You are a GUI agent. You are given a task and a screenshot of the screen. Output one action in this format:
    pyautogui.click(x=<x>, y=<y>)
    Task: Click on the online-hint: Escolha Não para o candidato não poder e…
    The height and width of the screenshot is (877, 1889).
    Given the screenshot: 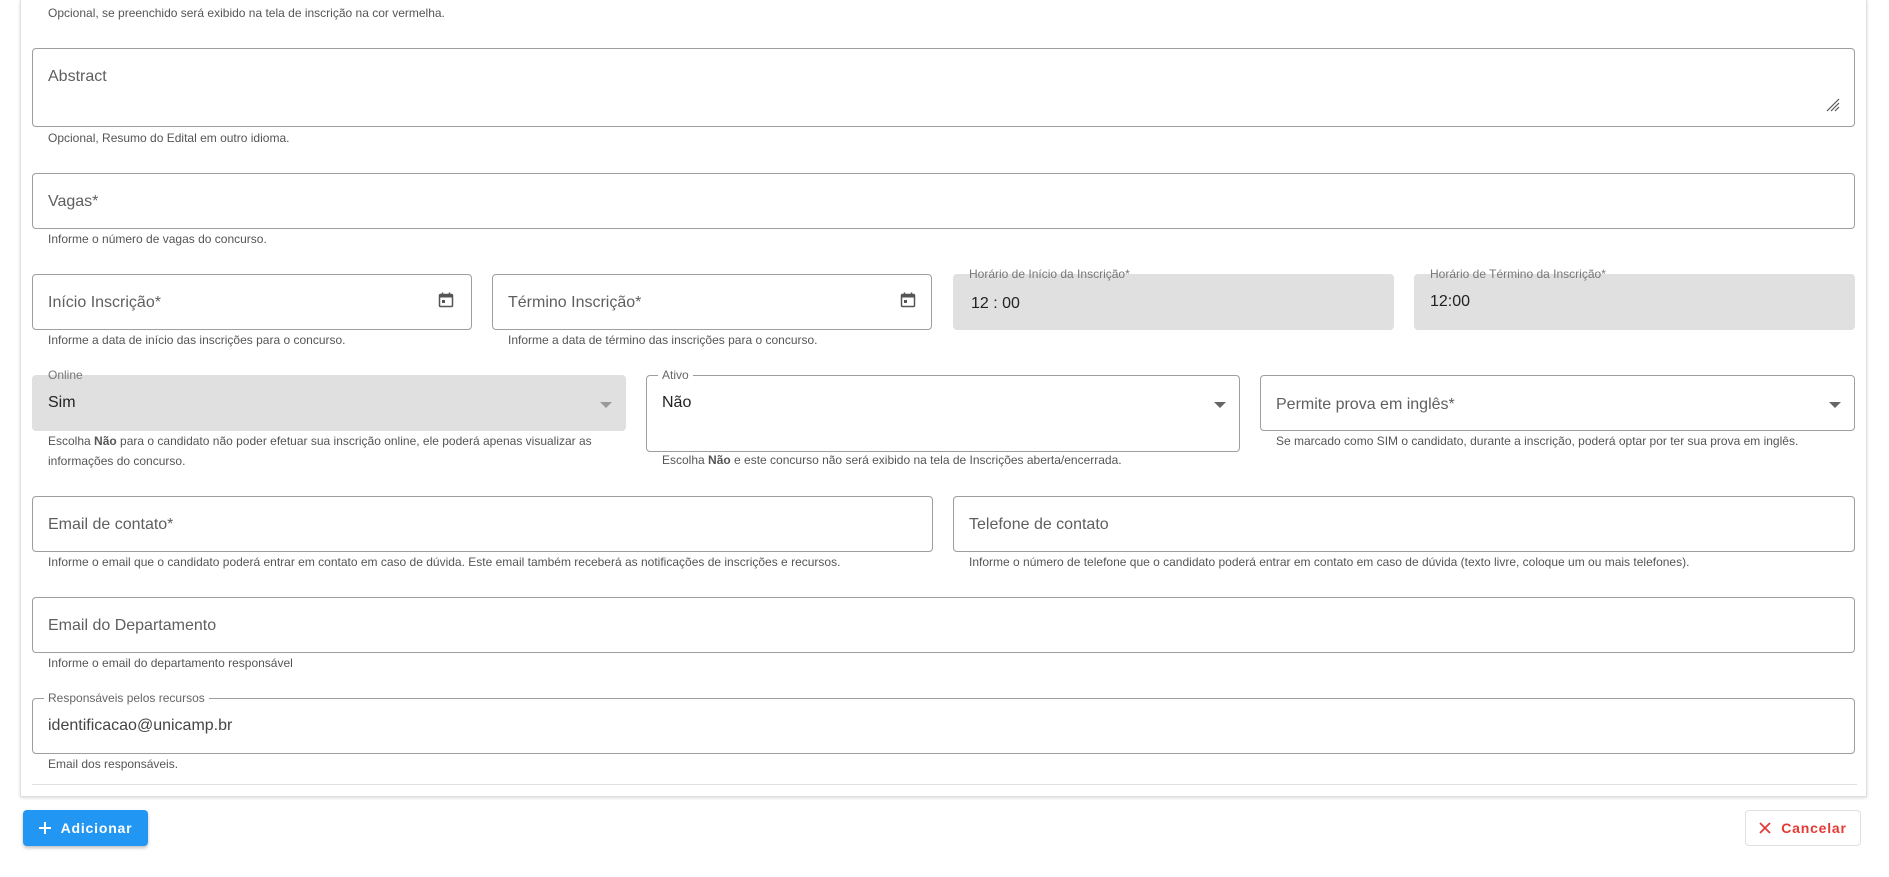 What is the action you would take?
    pyautogui.click(x=320, y=451)
    